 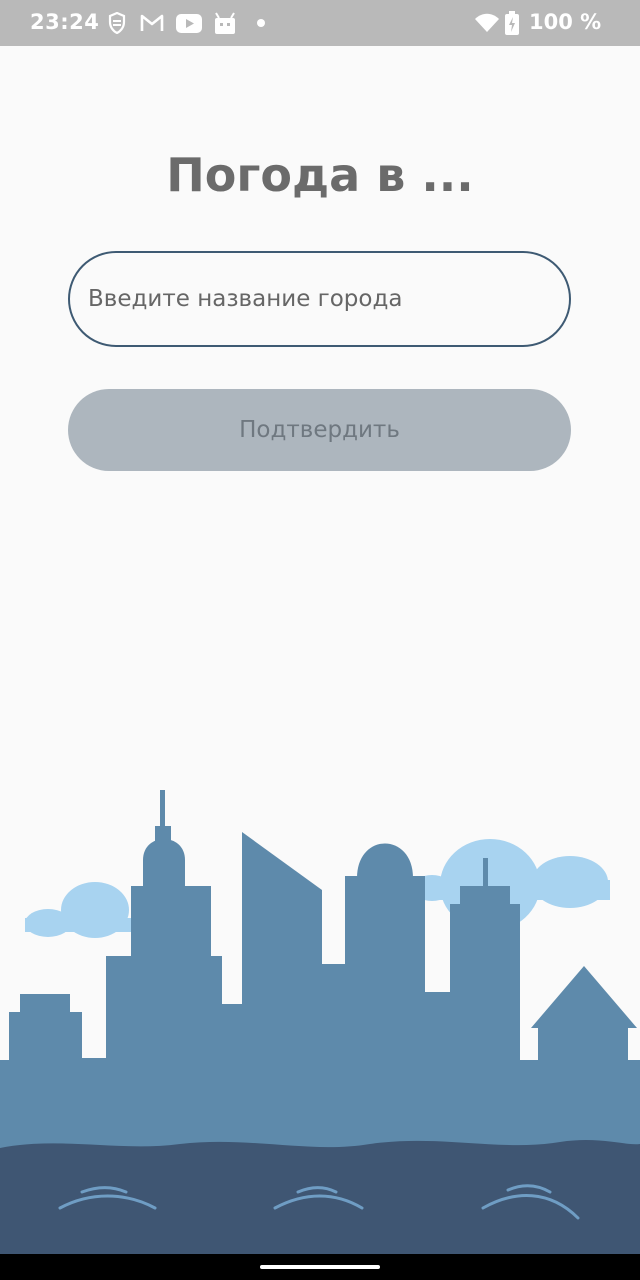 What do you see at coordinates (512, 23) in the screenshot?
I see `battery-charging-icon` at bounding box center [512, 23].